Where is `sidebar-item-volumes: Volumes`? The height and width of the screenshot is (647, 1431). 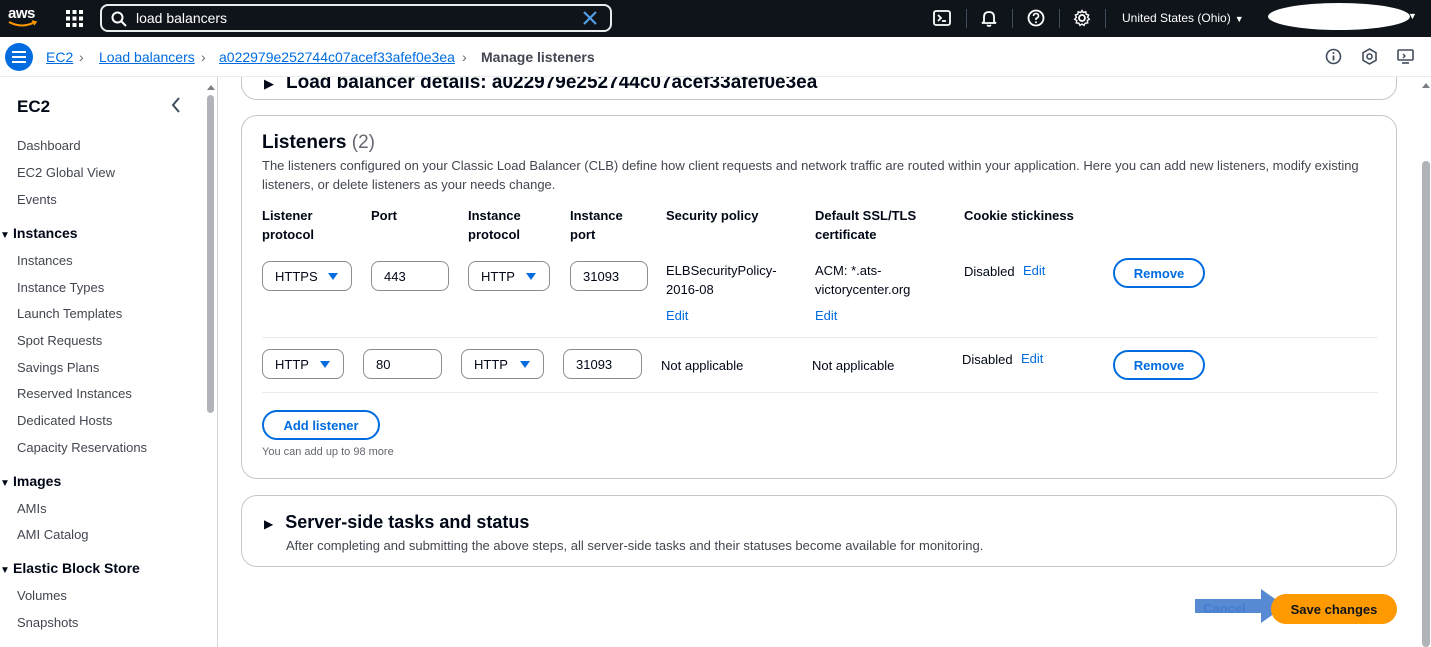
sidebar-item-volumes: Volumes is located at coordinates (42, 595).